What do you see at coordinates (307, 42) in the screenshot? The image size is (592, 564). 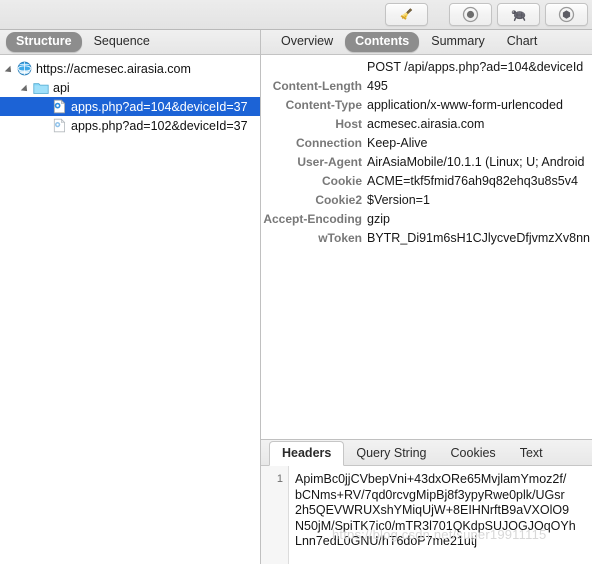 I see `tab-overview: Overview` at bounding box center [307, 42].